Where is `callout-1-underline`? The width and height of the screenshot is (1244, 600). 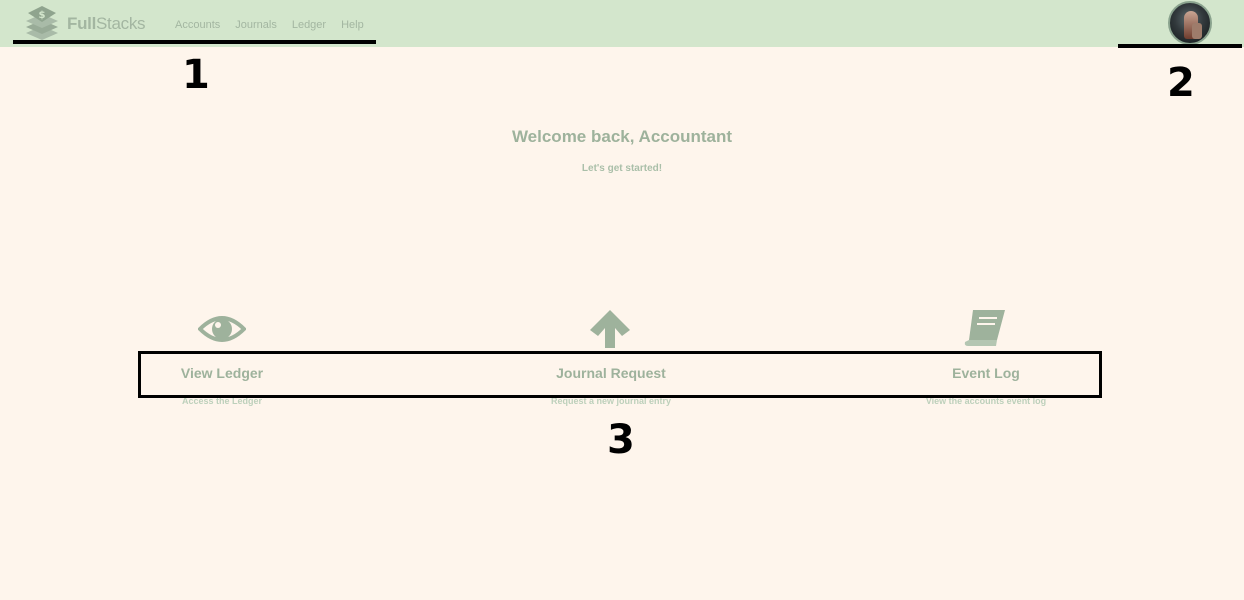 callout-1-underline is located at coordinates (194, 42).